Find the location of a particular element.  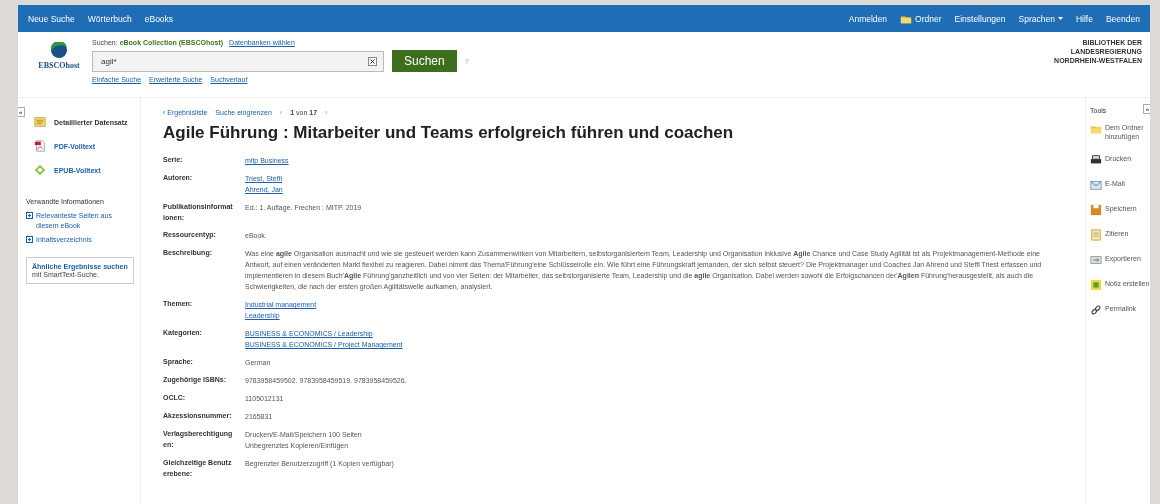

nav-link: Anmelden is located at coordinates (868, 18).